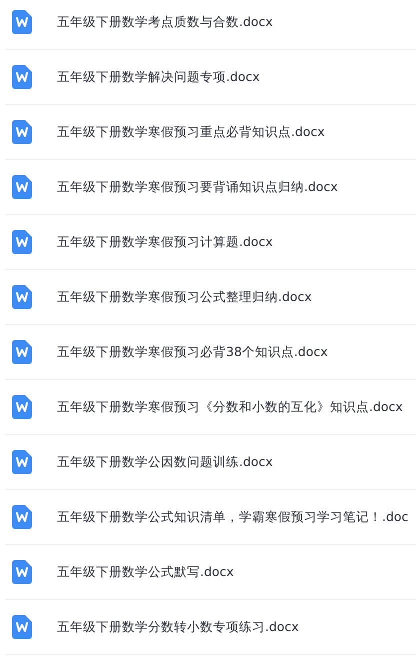 This screenshot has width=416, height=663. Describe the element at coordinates (145, 572) in the screenshot. I see `file-name: 五年级下册数学公式默写.docx` at that location.